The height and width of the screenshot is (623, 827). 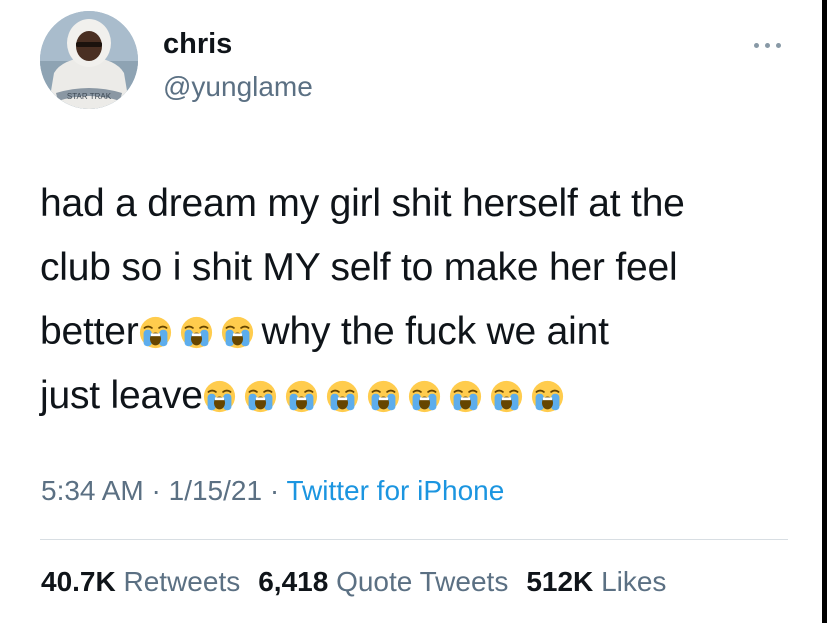 I want to click on tweet-line-3: better why the fuck we aint, so click(x=420, y=332).